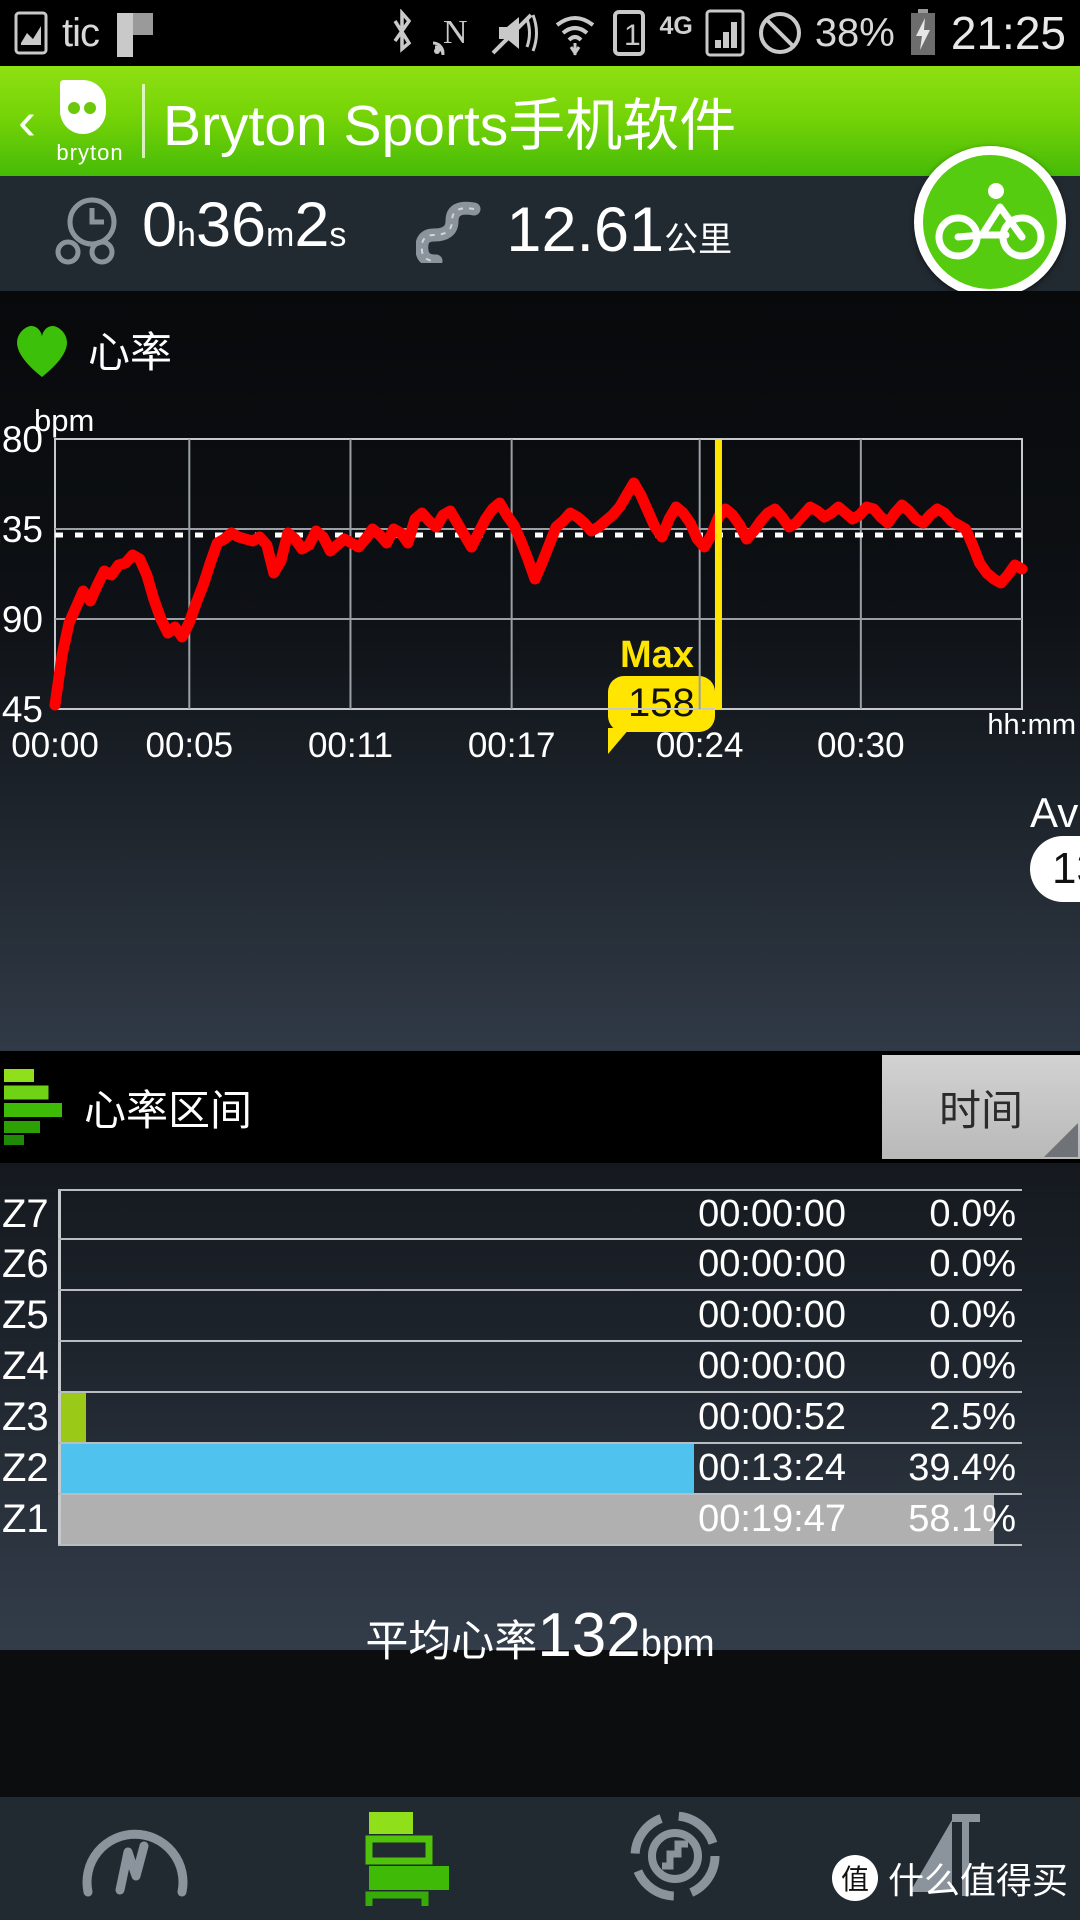 This screenshot has width=1080, height=1920. I want to click on zone-values: 00:13:24 39.4%, so click(809, 1468).